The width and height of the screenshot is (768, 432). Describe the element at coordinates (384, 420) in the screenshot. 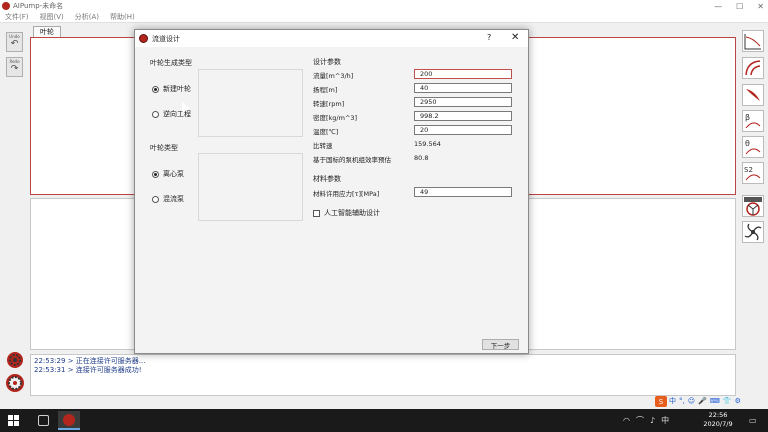

I see `taskbar: ◠ ⌒ ♪ 中 22:56 2020/7/9 ▭` at that location.